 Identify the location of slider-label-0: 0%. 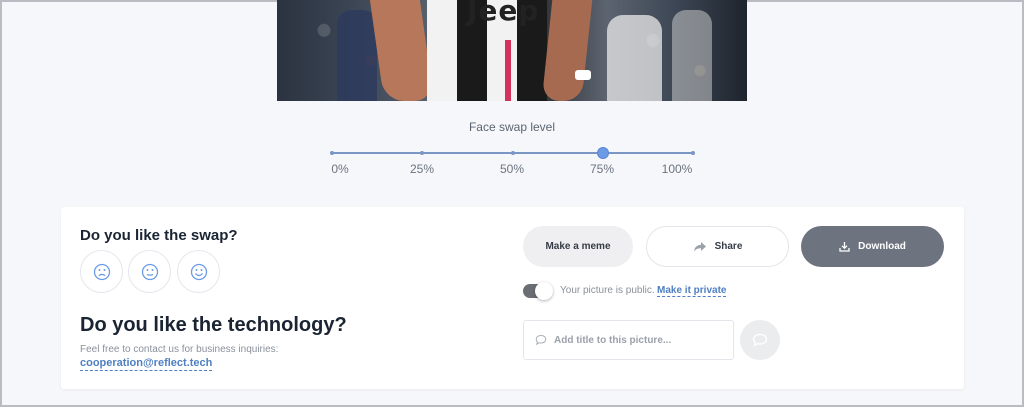
(340, 169).